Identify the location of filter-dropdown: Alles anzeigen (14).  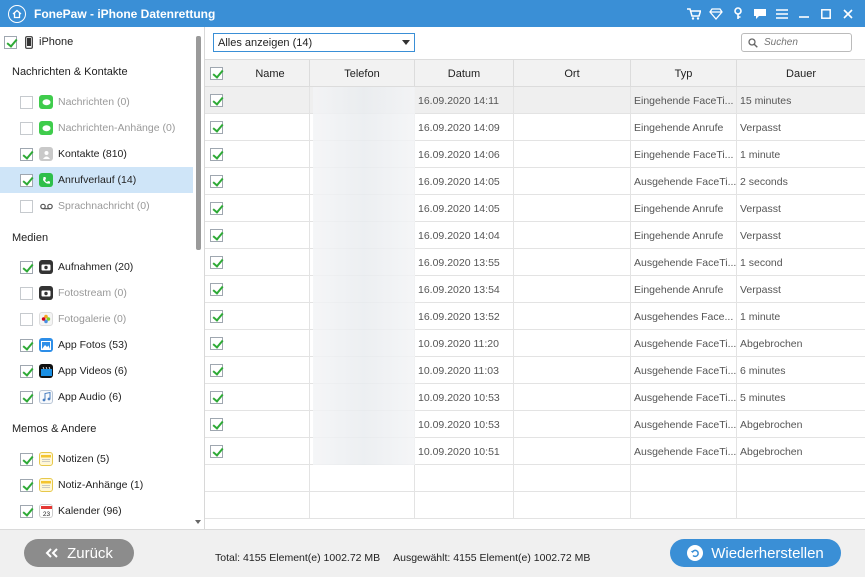
(314, 42).